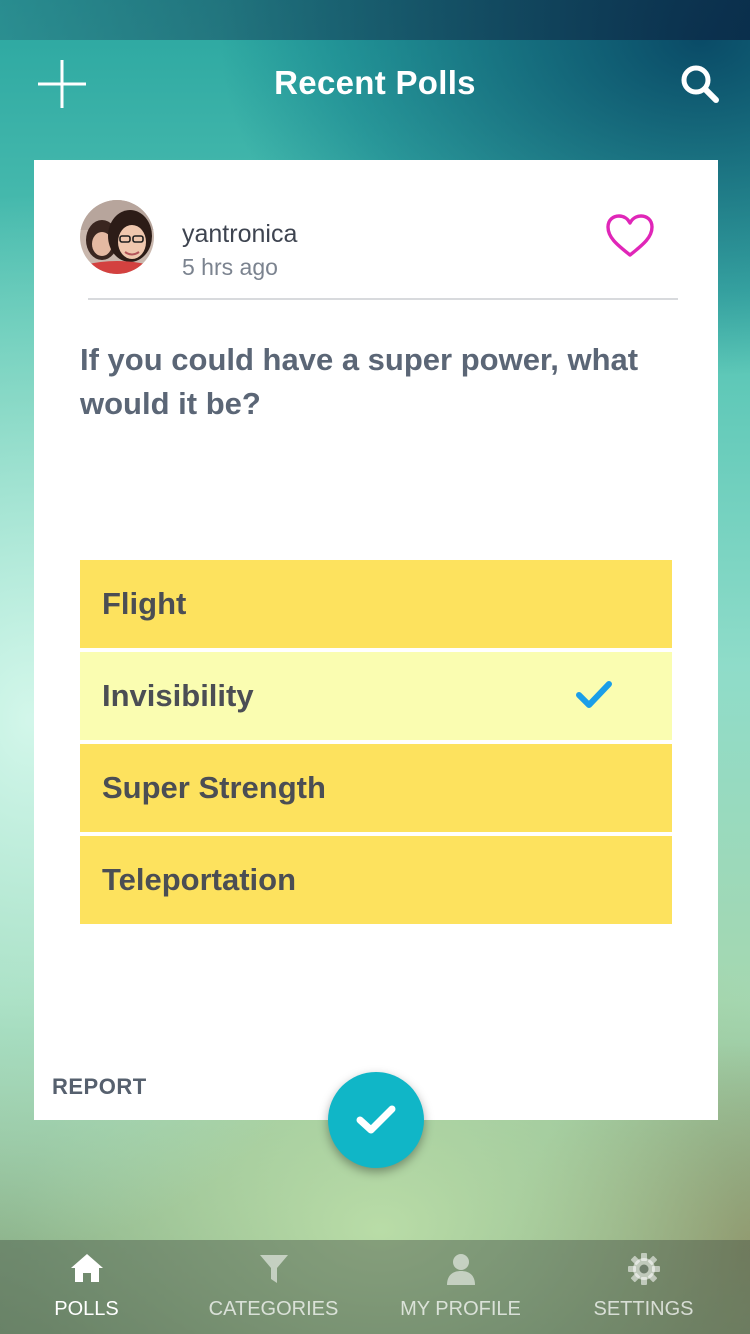 Image resolution: width=750 pixels, height=1334 pixels. I want to click on status-bar, so click(375, 20).